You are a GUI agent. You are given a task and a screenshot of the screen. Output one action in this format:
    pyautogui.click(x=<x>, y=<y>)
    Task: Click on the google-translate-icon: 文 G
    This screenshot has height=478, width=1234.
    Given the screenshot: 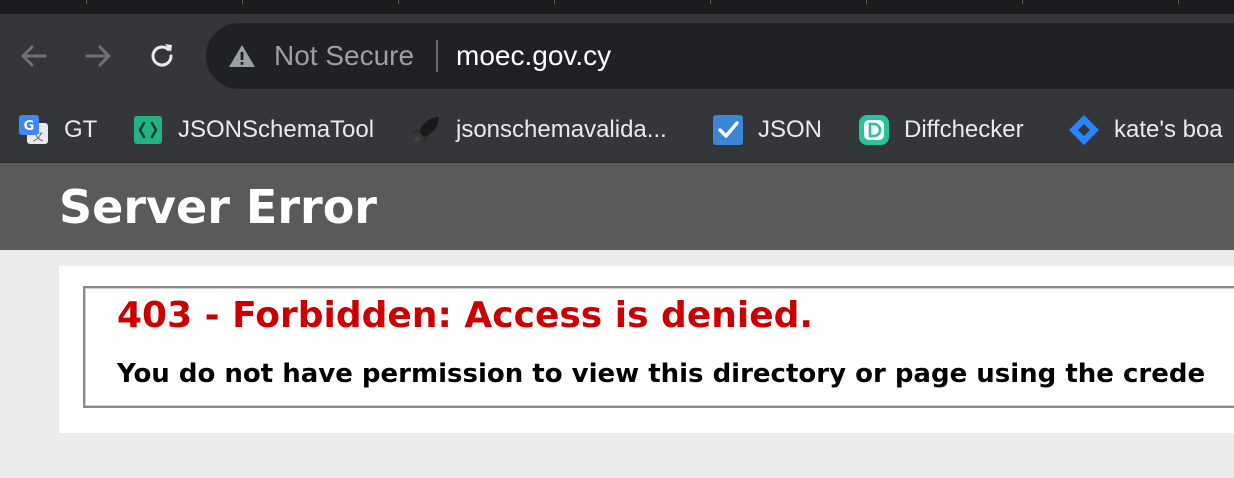 What is the action you would take?
    pyautogui.click(x=33, y=129)
    